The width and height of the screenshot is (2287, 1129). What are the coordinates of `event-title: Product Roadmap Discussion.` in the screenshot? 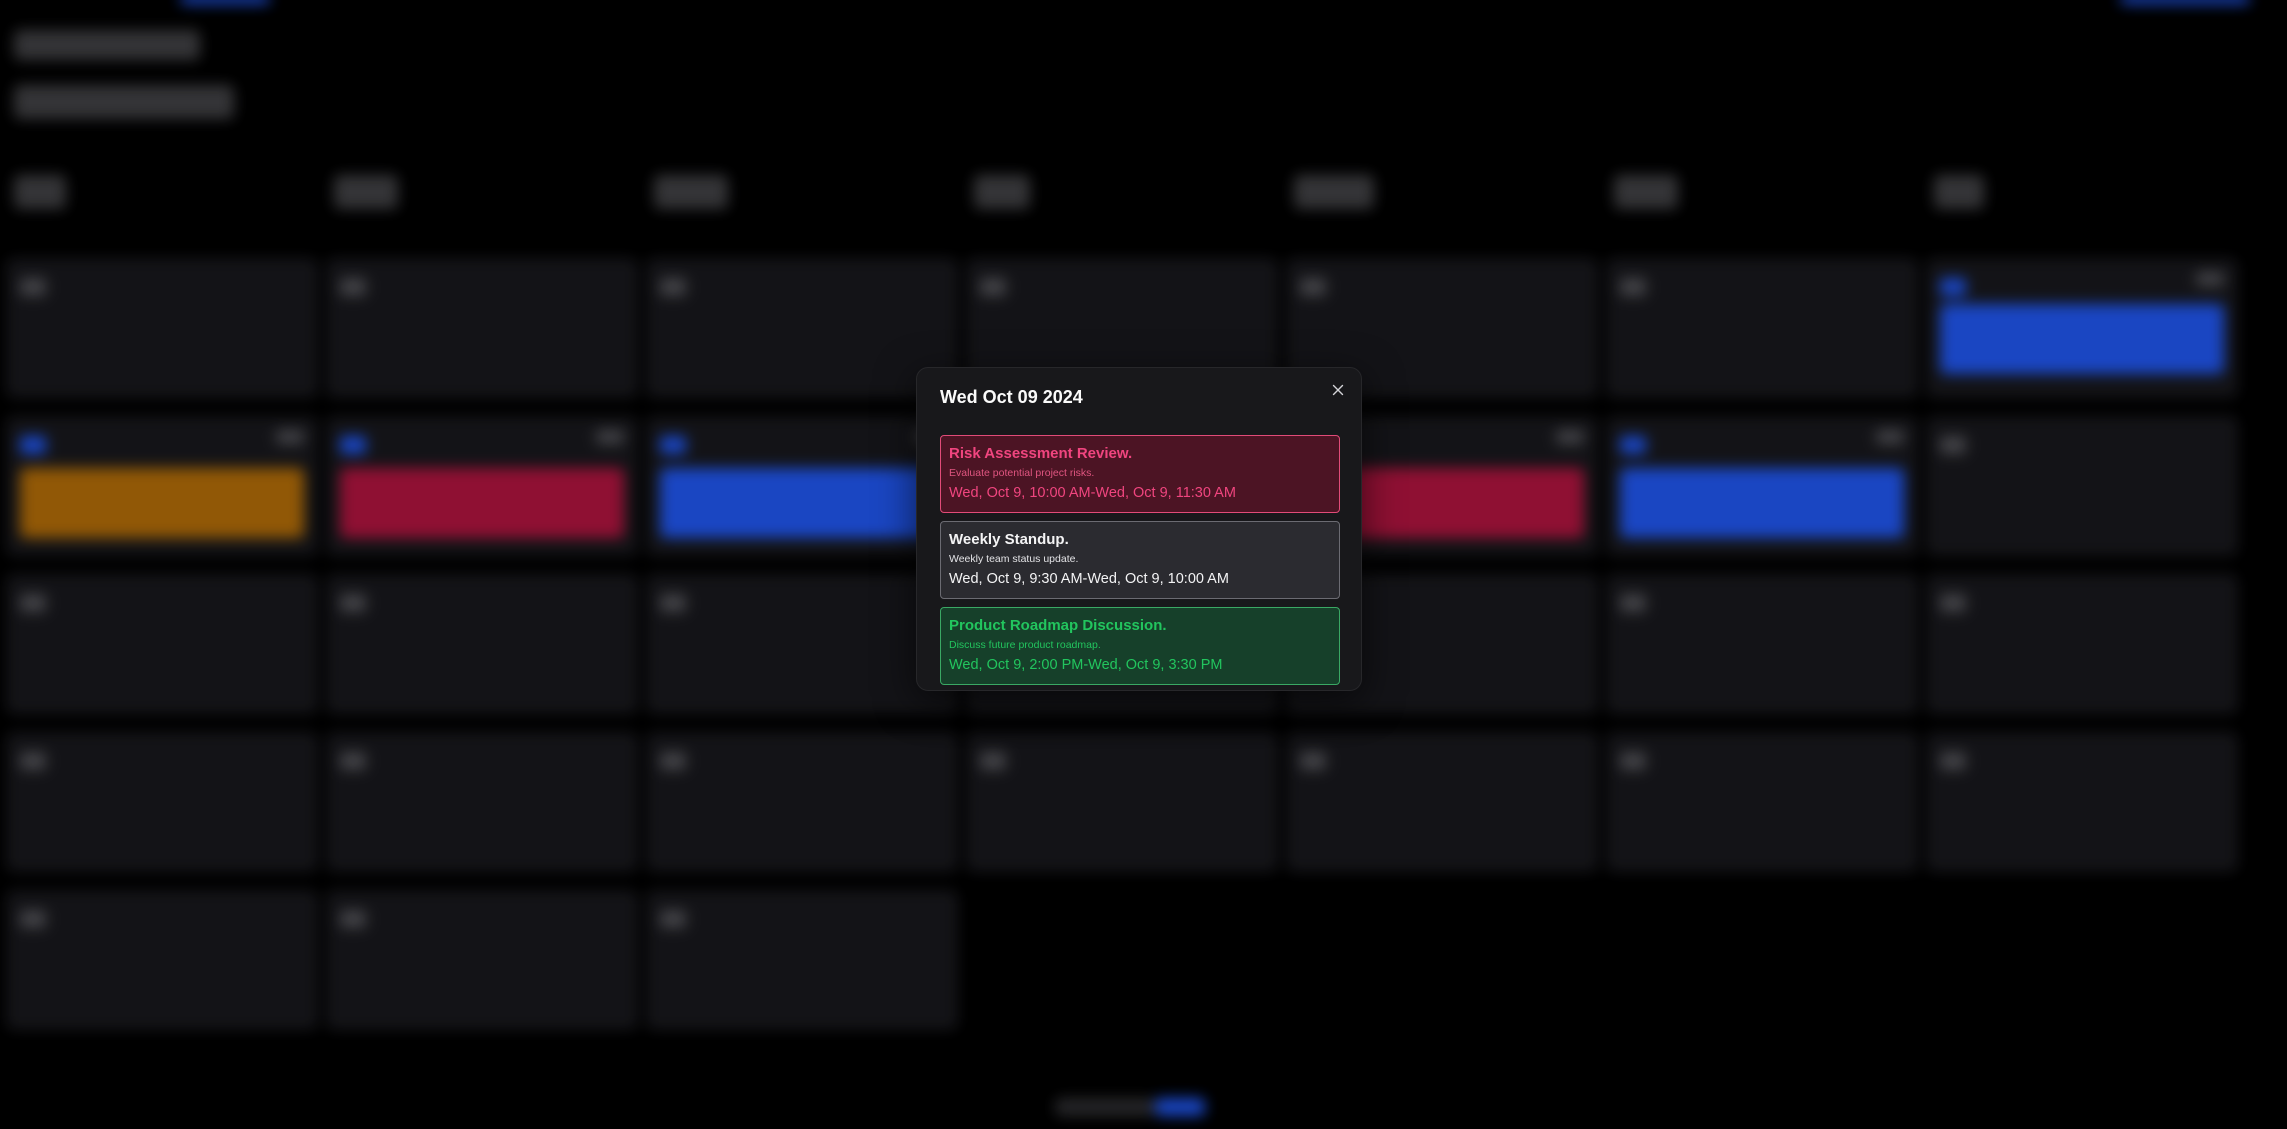 It's located at (1058, 625).